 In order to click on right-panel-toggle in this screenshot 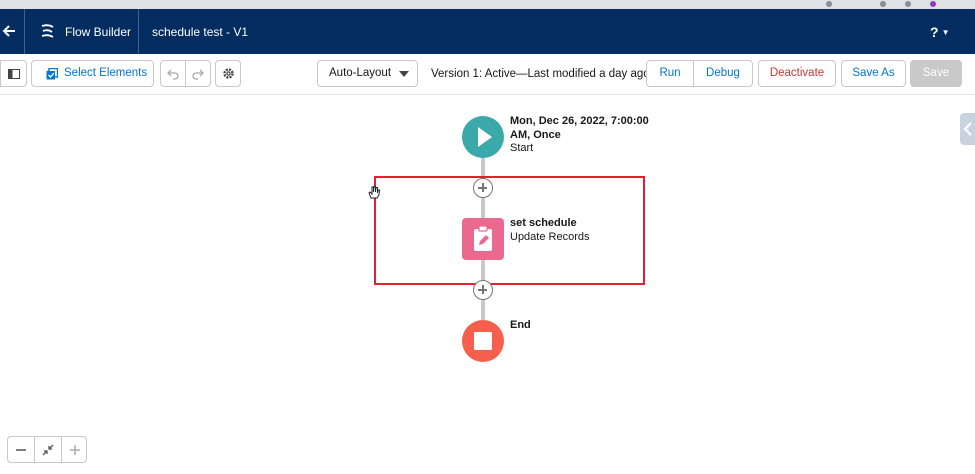, I will do `click(967, 129)`.